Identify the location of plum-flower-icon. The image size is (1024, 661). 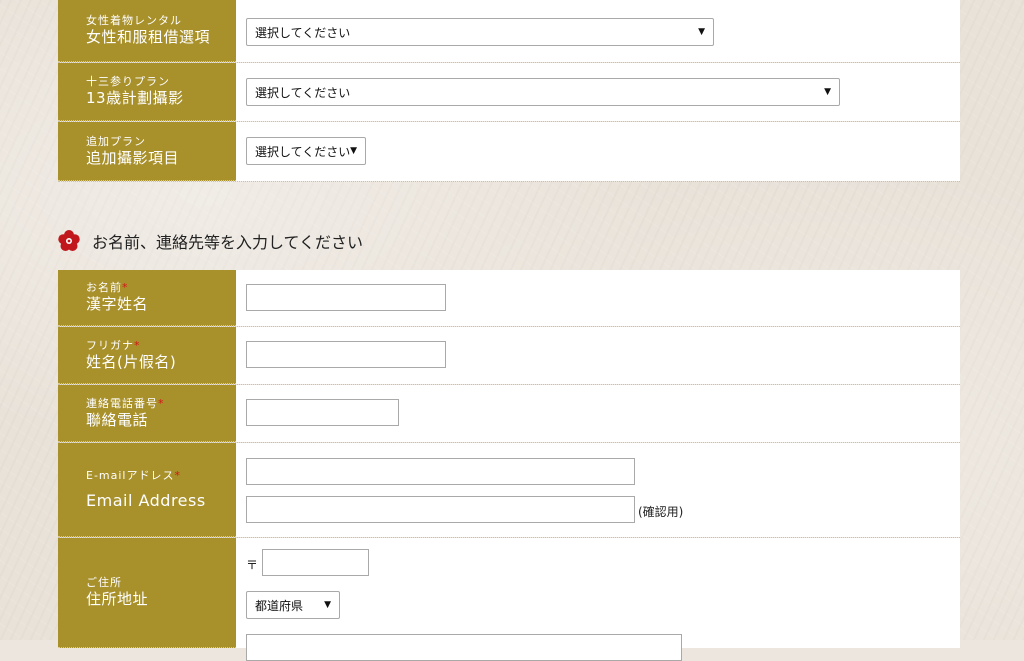
(69, 240).